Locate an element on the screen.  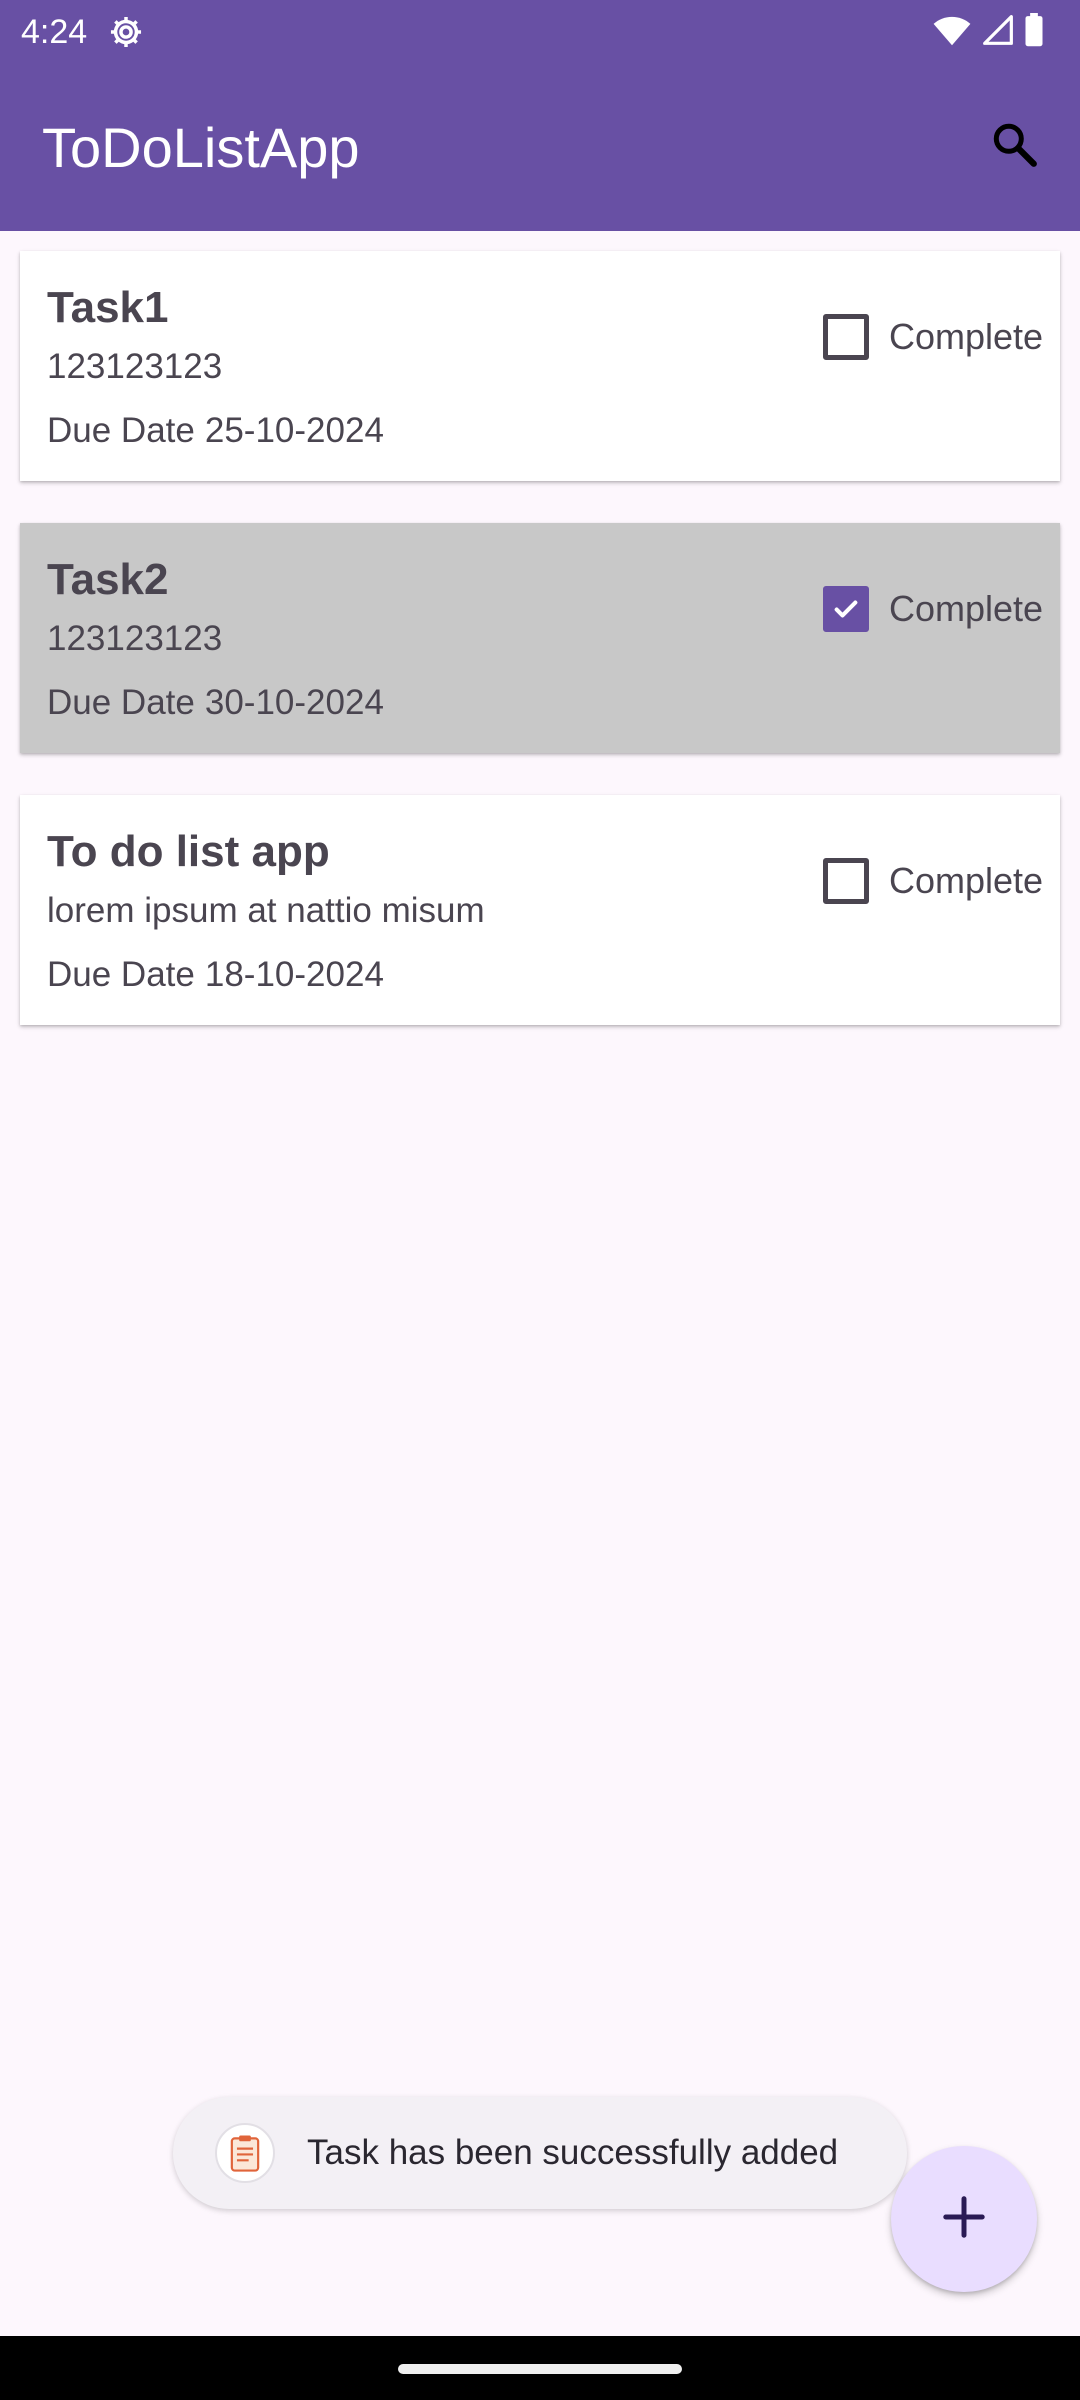
search-icon is located at coordinates (1014, 146).